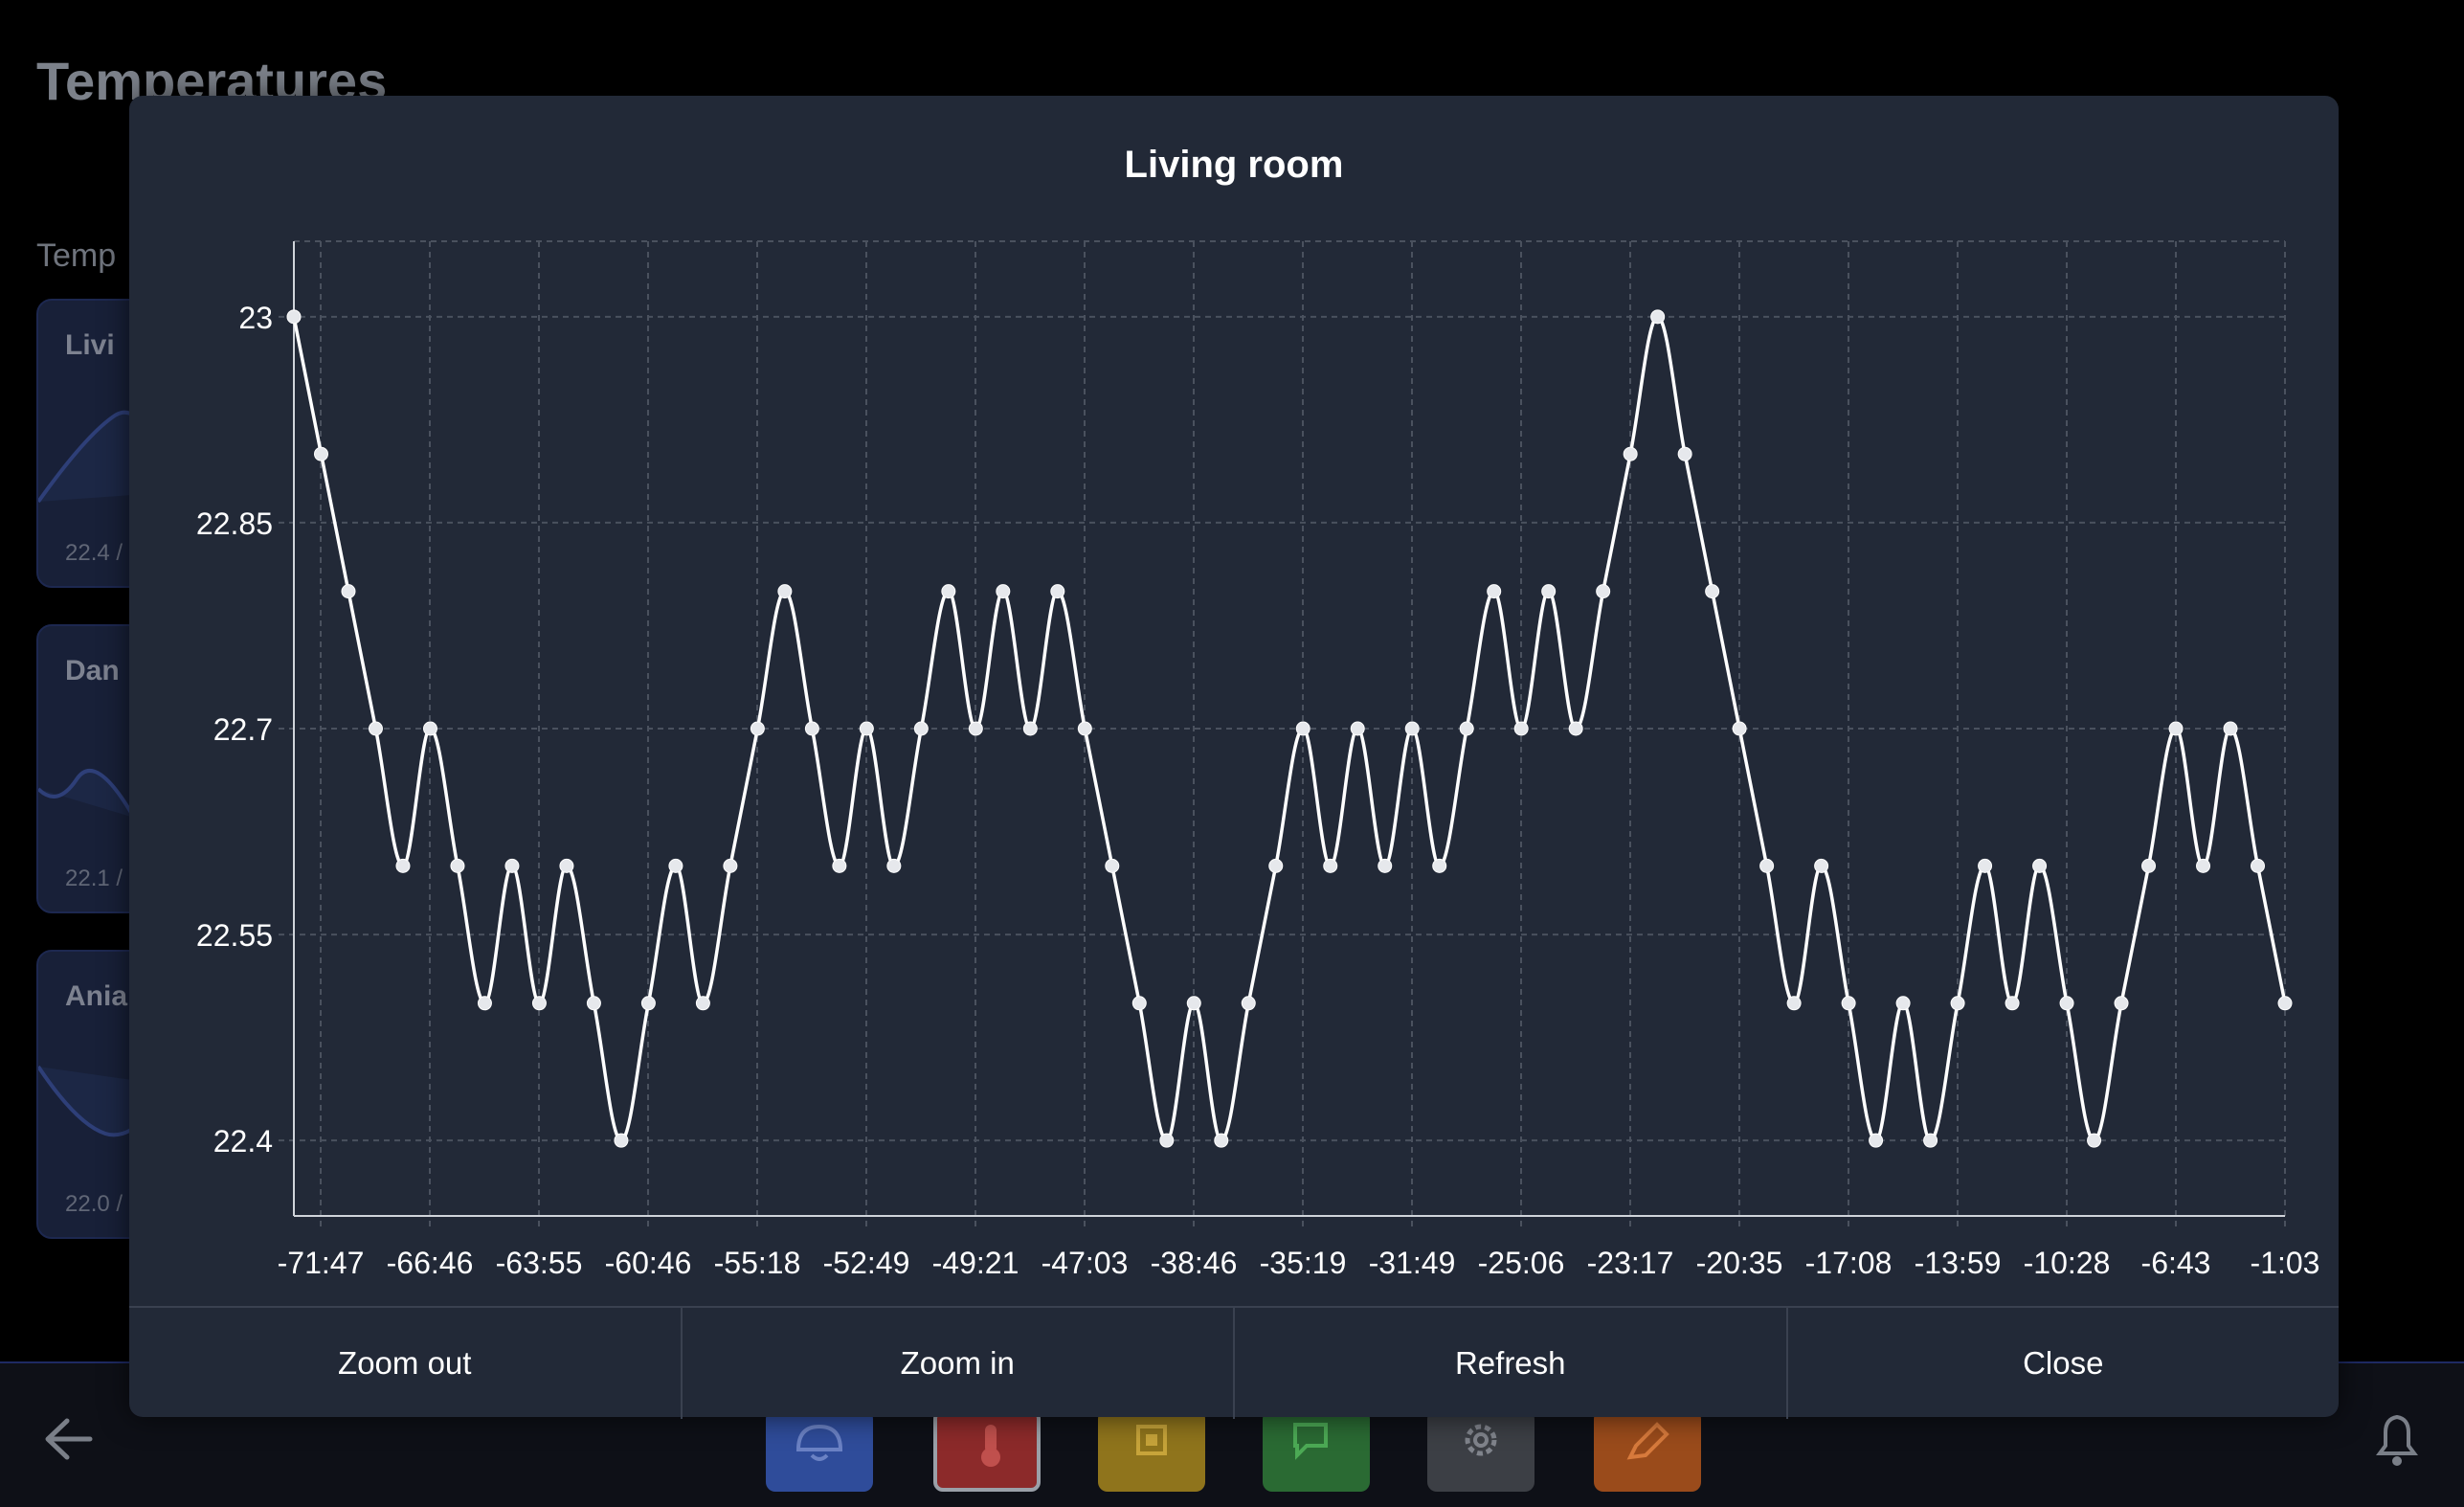  I want to click on nav-chip-button, so click(1151, 1450).